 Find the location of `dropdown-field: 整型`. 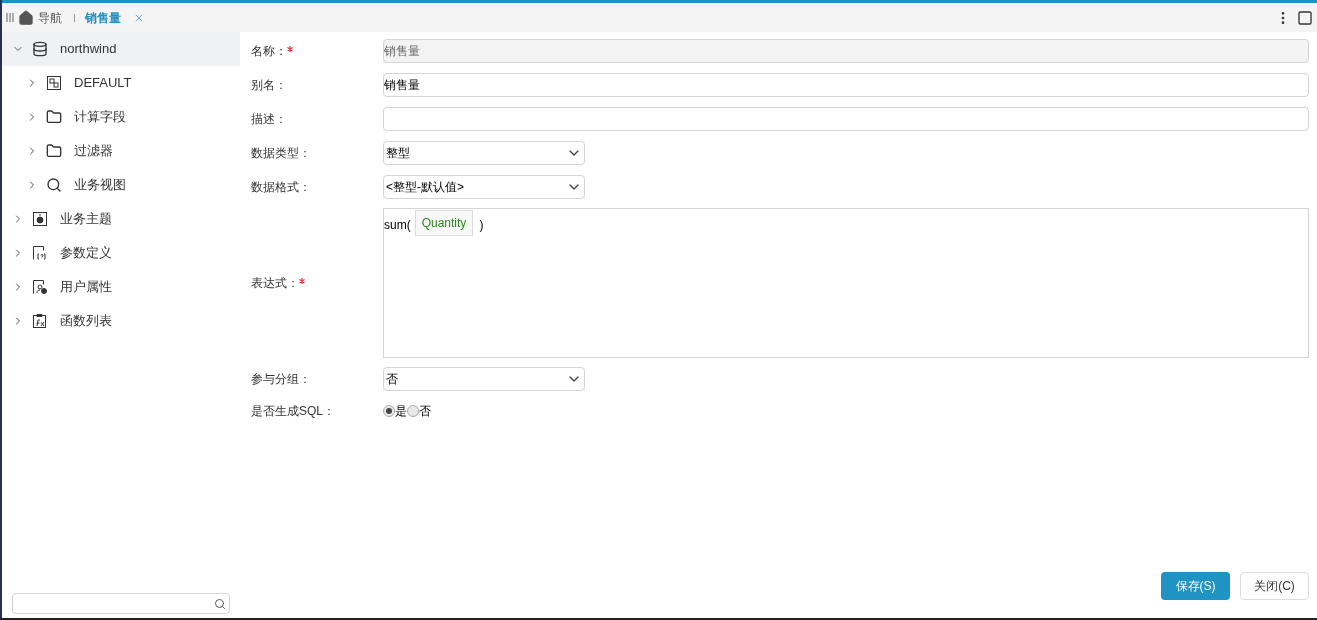

dropdown-field: 整型 is located at coordinates (484, 153).